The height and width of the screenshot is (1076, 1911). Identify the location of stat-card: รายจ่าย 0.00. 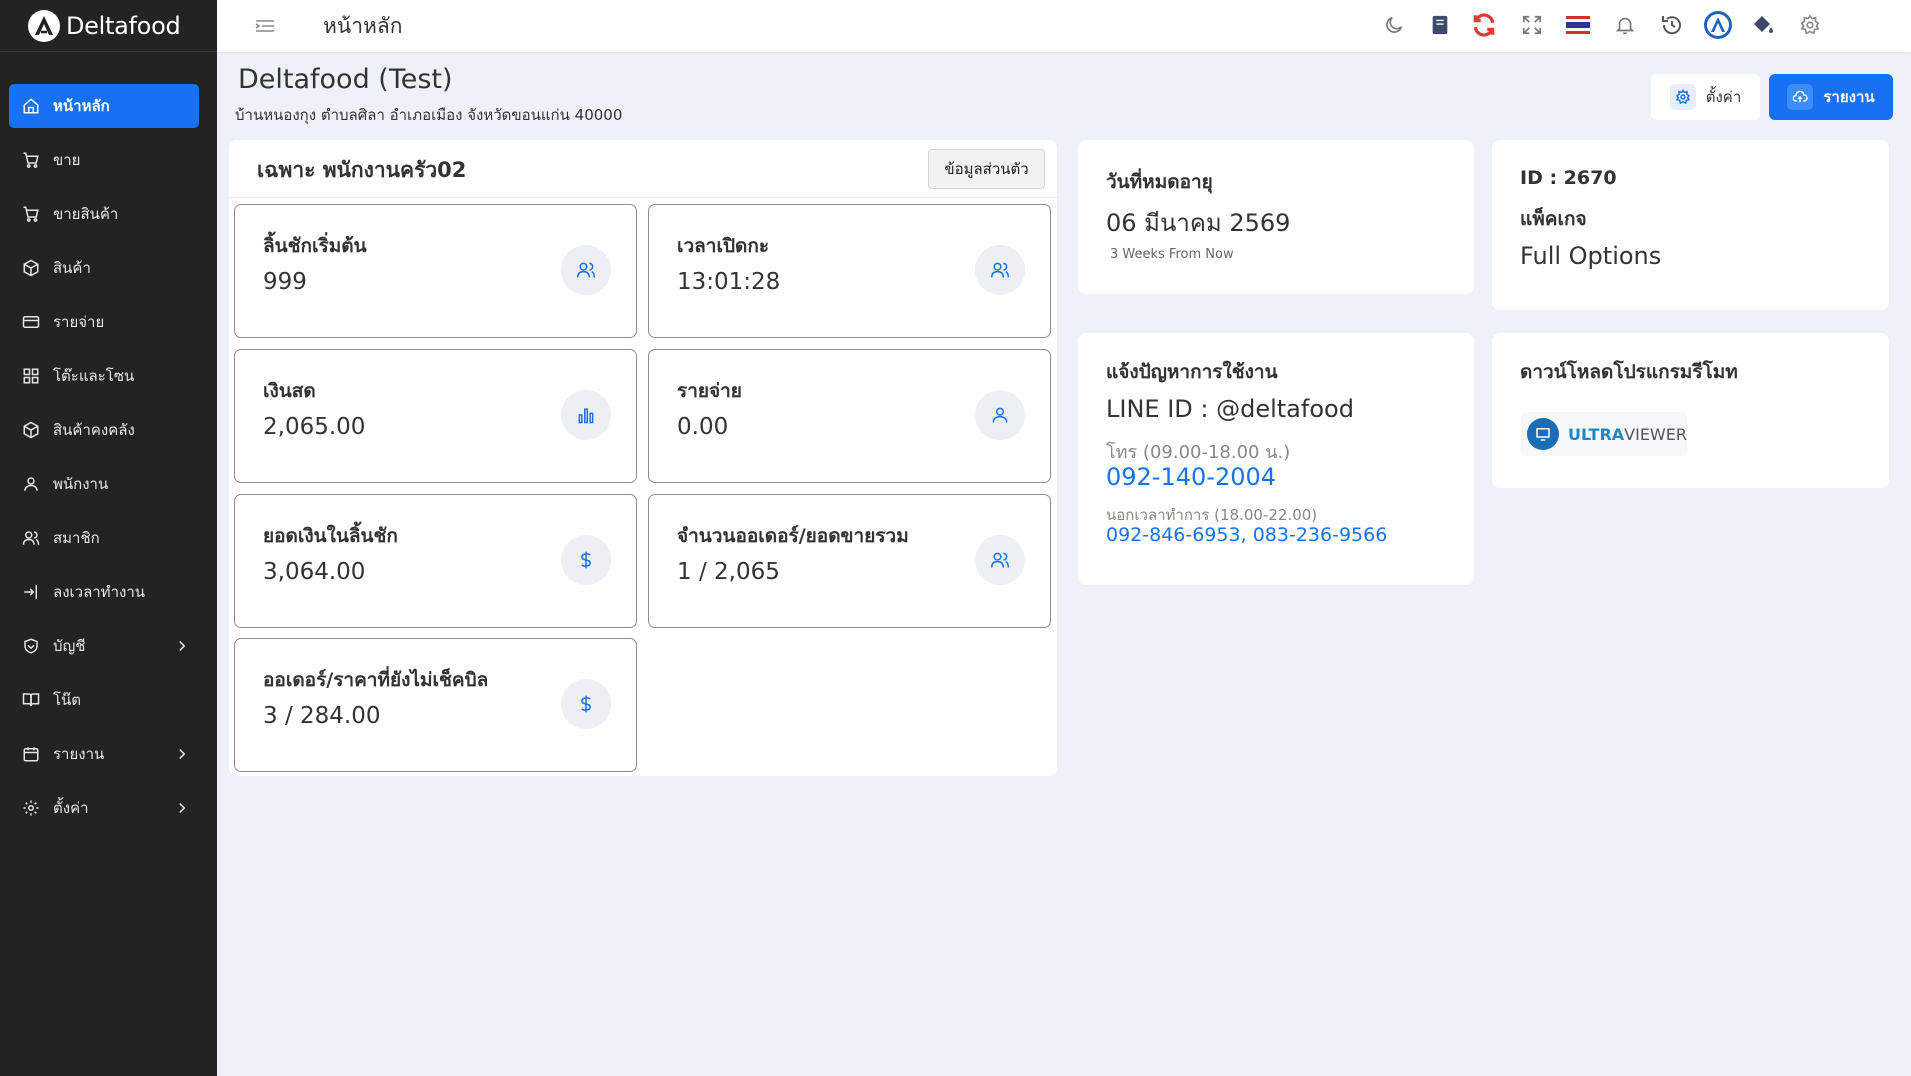
(849, 416).